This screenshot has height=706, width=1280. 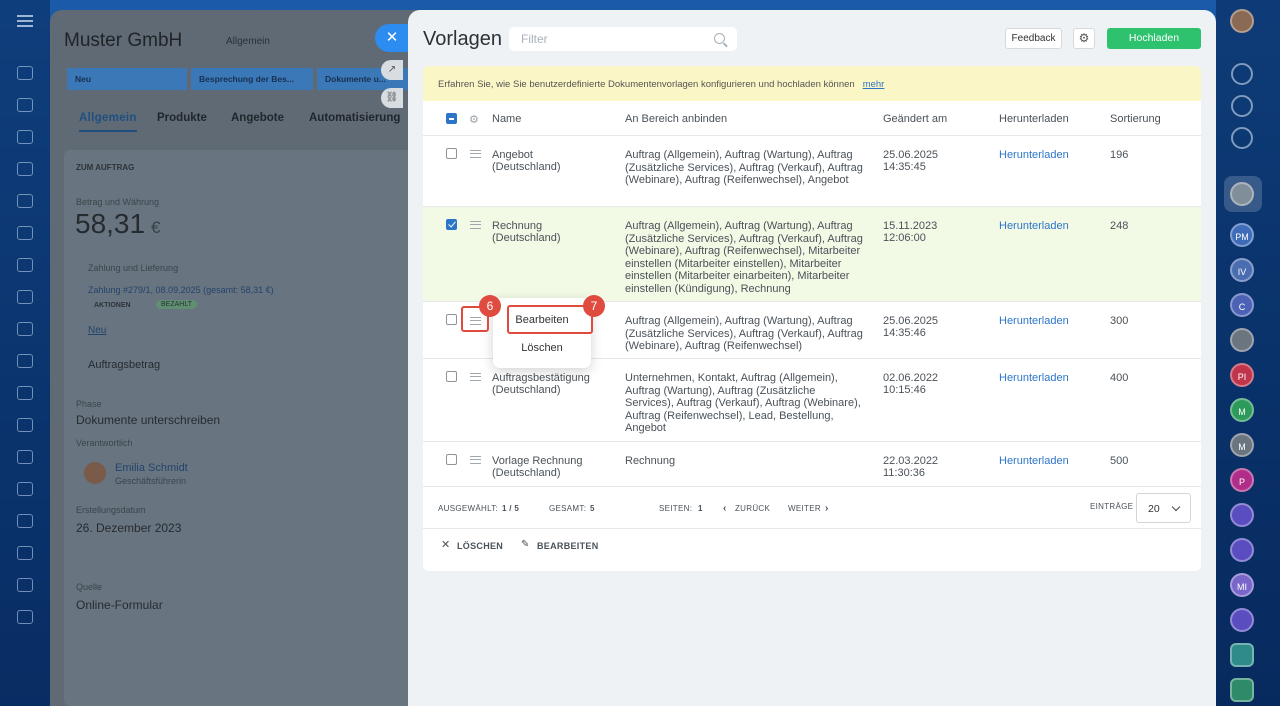 I want to click on team-icon, so click(x=25, y=617).